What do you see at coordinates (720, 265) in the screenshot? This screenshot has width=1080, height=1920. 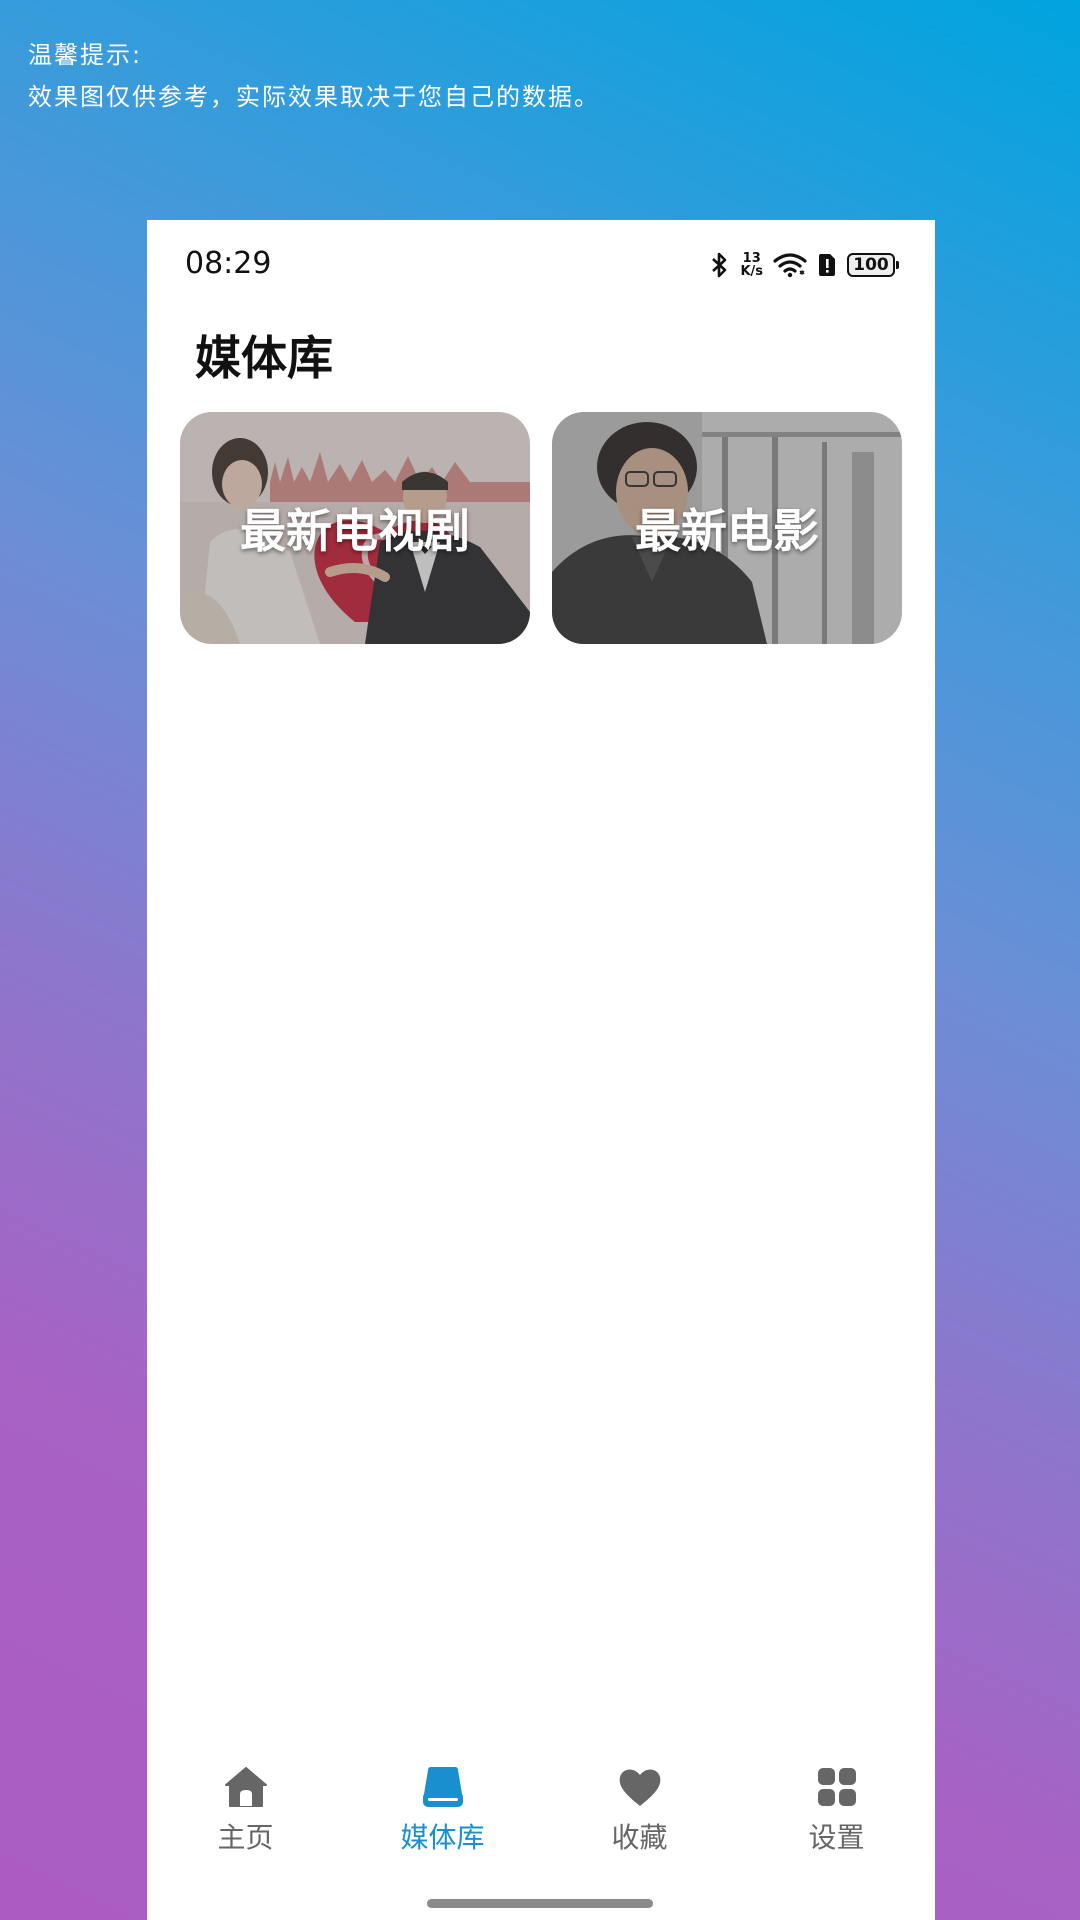 I see `bluetooth-icon` at bounding box center [720, 265].